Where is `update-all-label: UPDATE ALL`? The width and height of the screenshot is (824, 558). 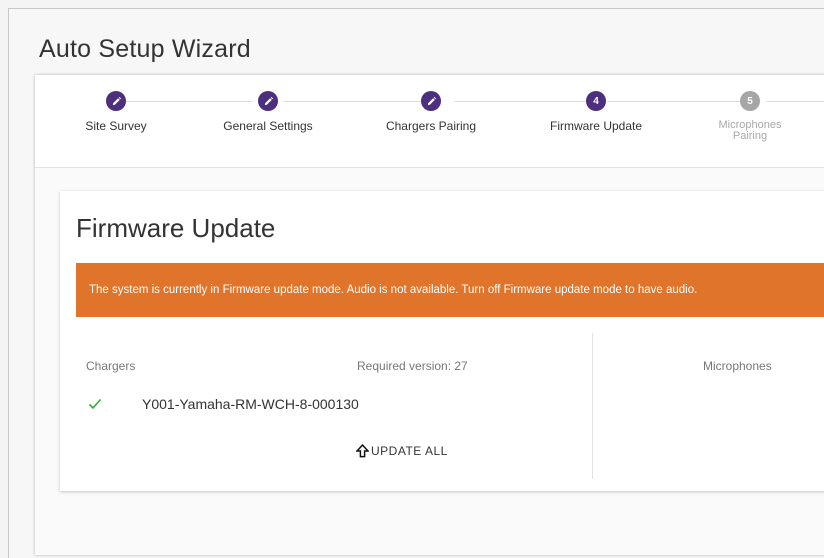 update-all-label: UPDATE ALL is located at coordinates (409, 451).